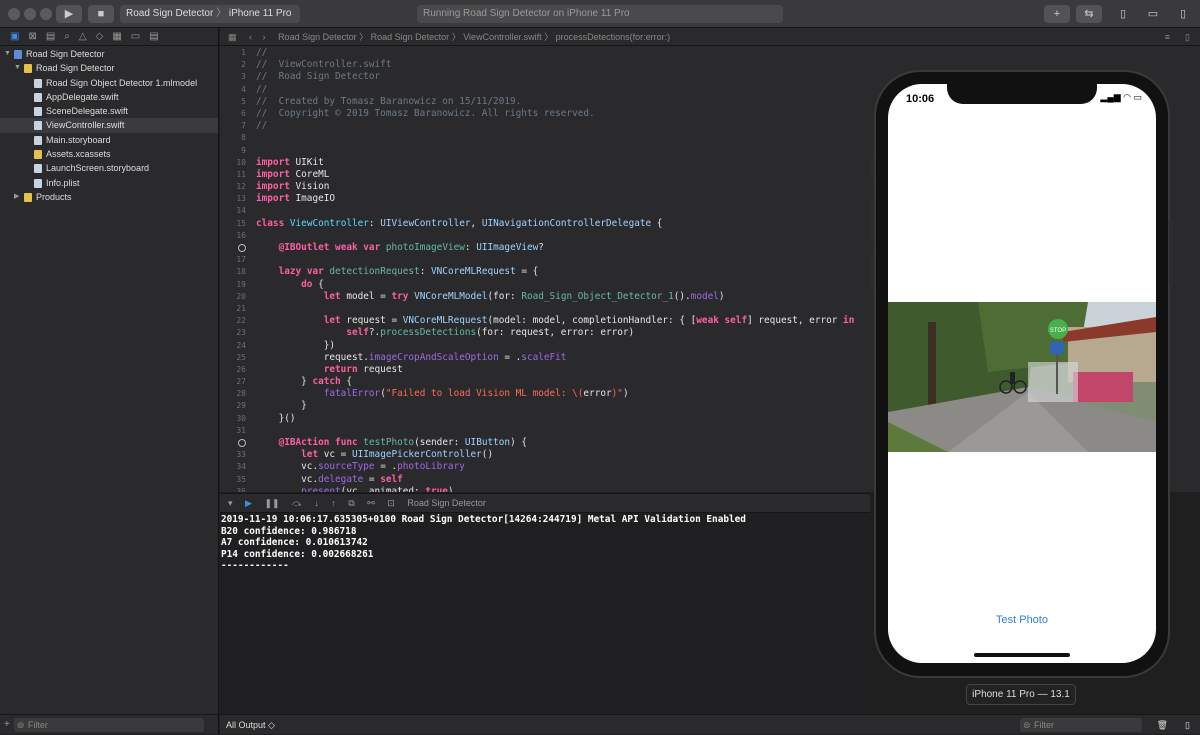  I want to click on navigator-item-label: Main.storyboard, so click(78, 139).